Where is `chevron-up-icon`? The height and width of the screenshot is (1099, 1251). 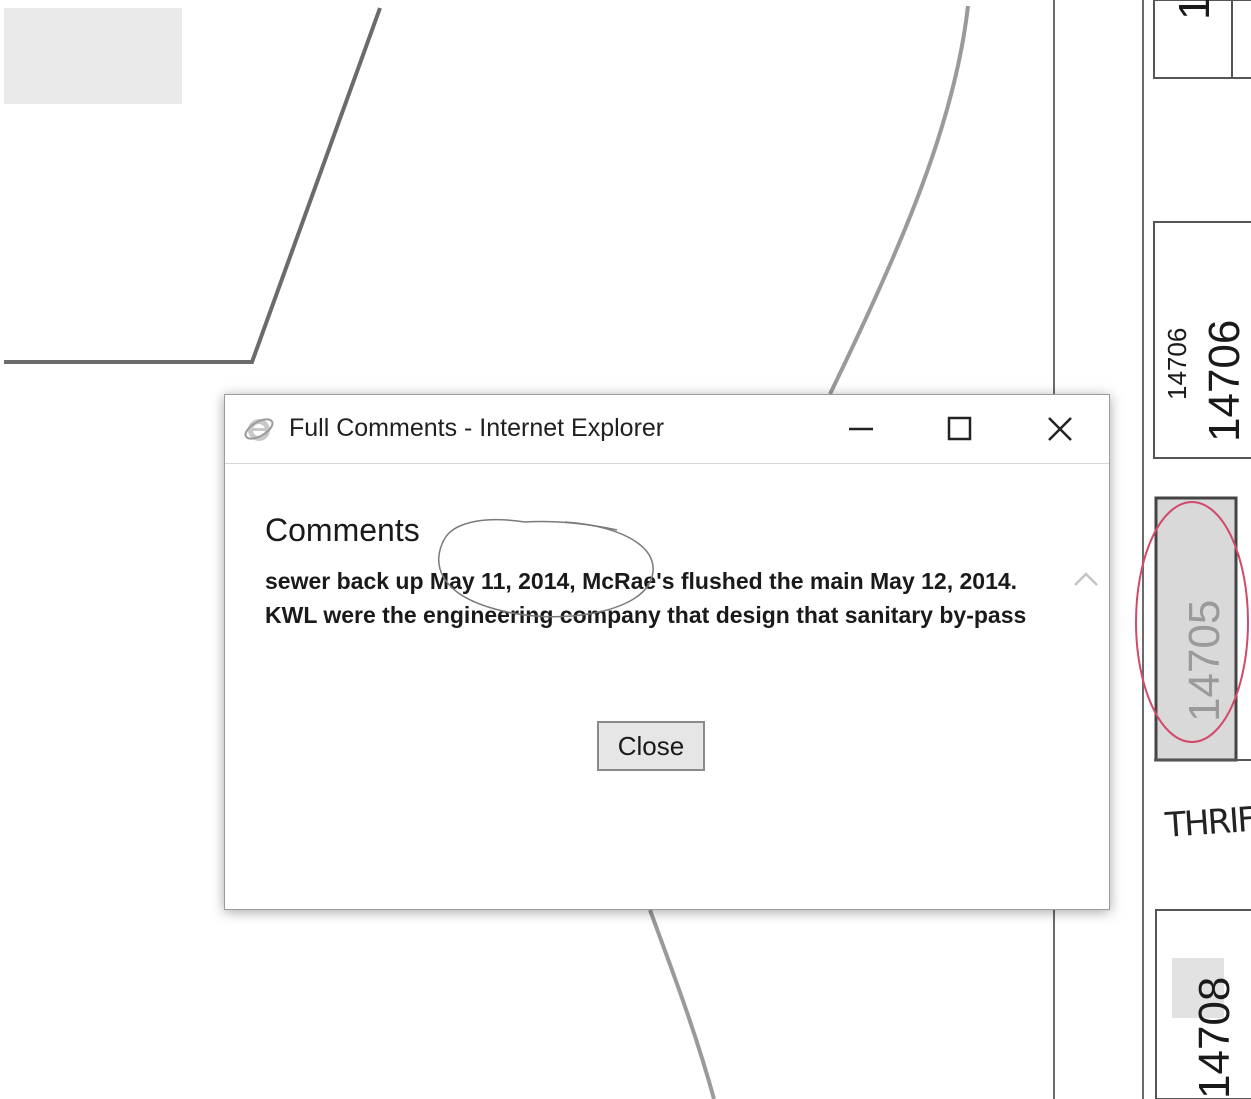
chevron-up-icon is located at coordinates (1086, 579).